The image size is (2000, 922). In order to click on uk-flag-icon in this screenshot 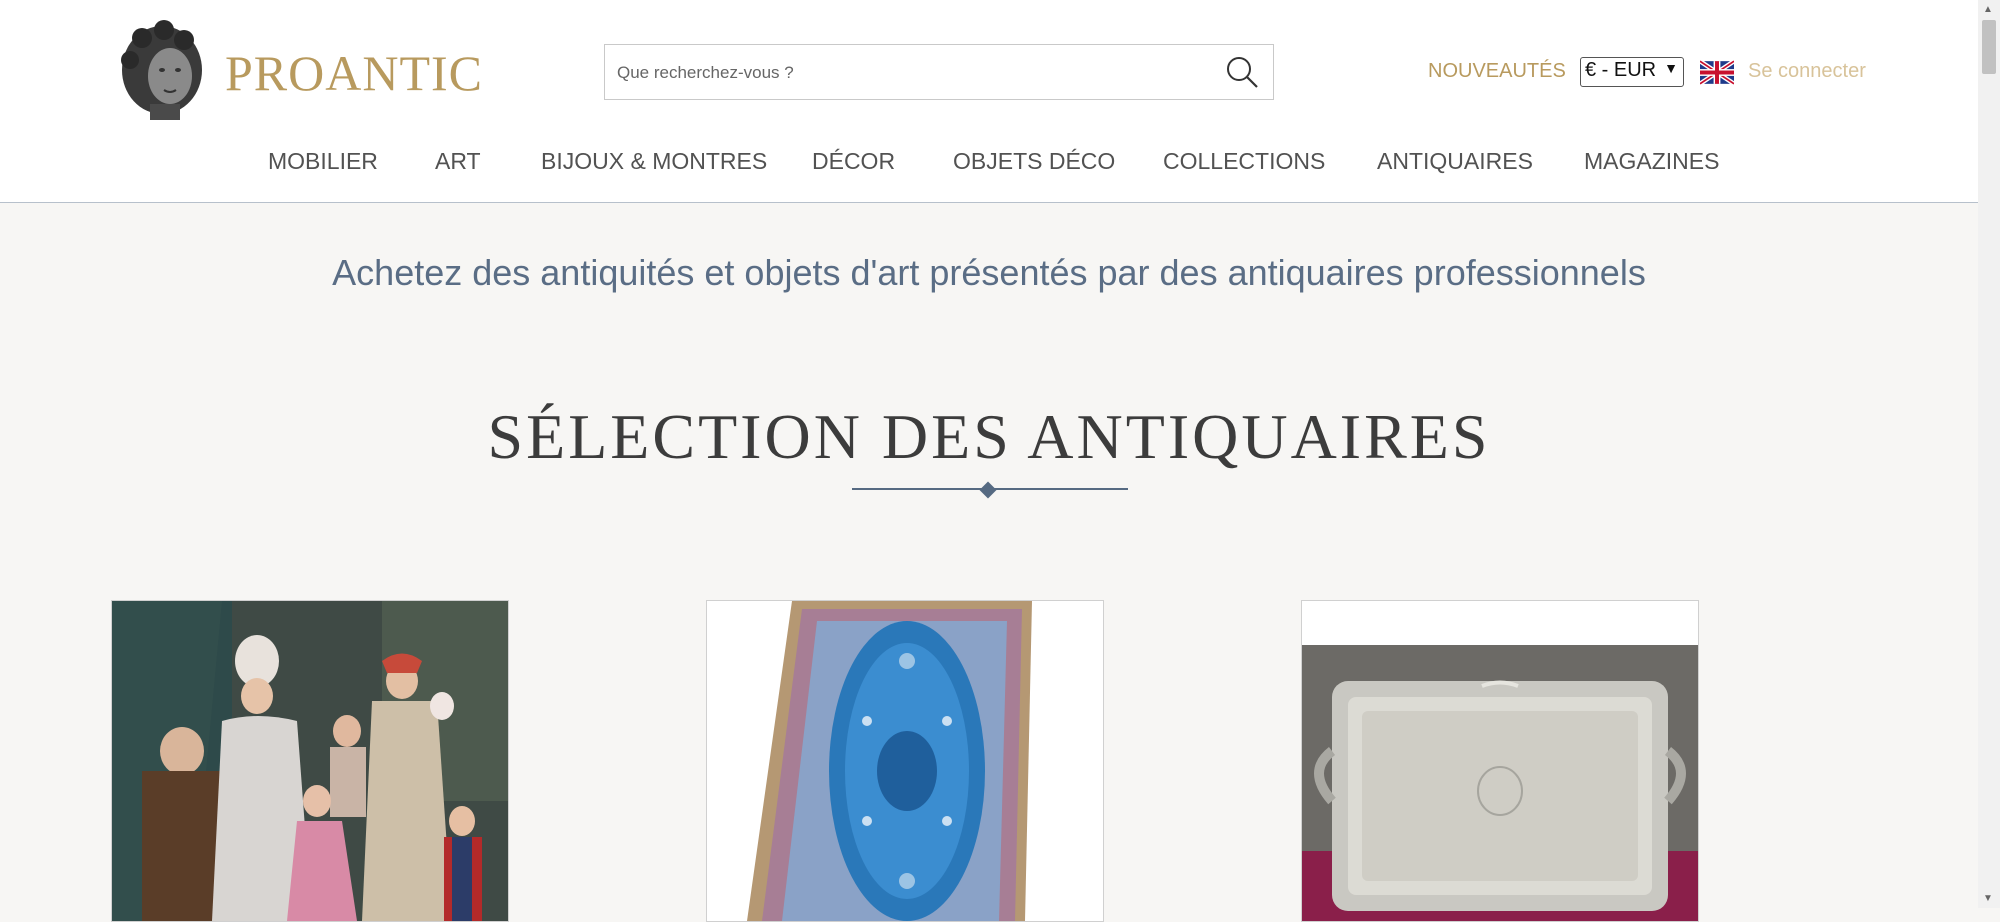, I will do `click(1717, 72)`.